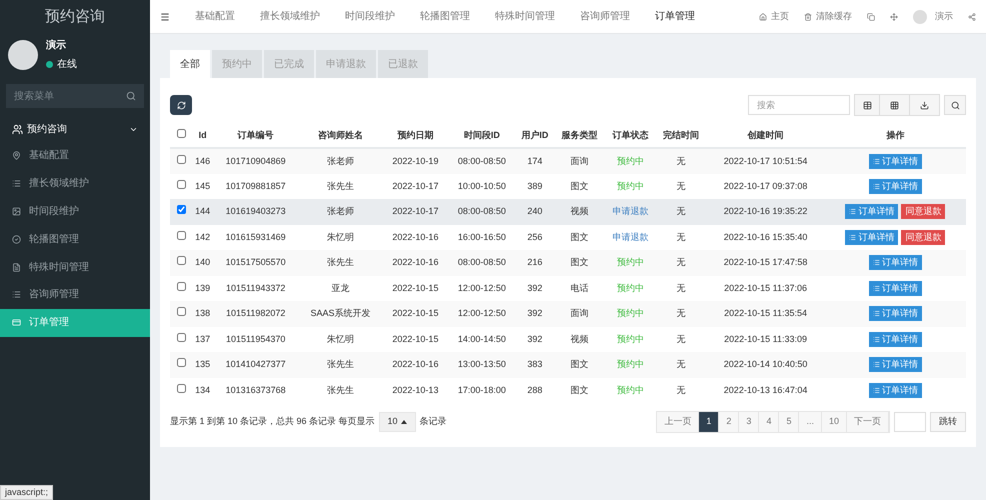 This screenshot has width=986, height=500. Describe the element at coordinates (256, 339) in the screenshot. I see `table-cell: 101511954370` at that location.